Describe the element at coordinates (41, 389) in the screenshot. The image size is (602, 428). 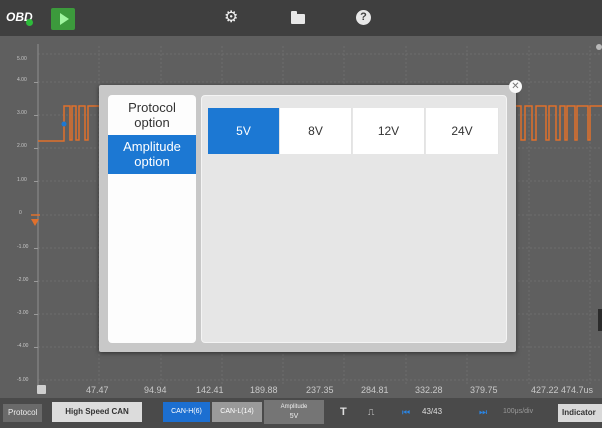
I see `zero-marker` at that location.